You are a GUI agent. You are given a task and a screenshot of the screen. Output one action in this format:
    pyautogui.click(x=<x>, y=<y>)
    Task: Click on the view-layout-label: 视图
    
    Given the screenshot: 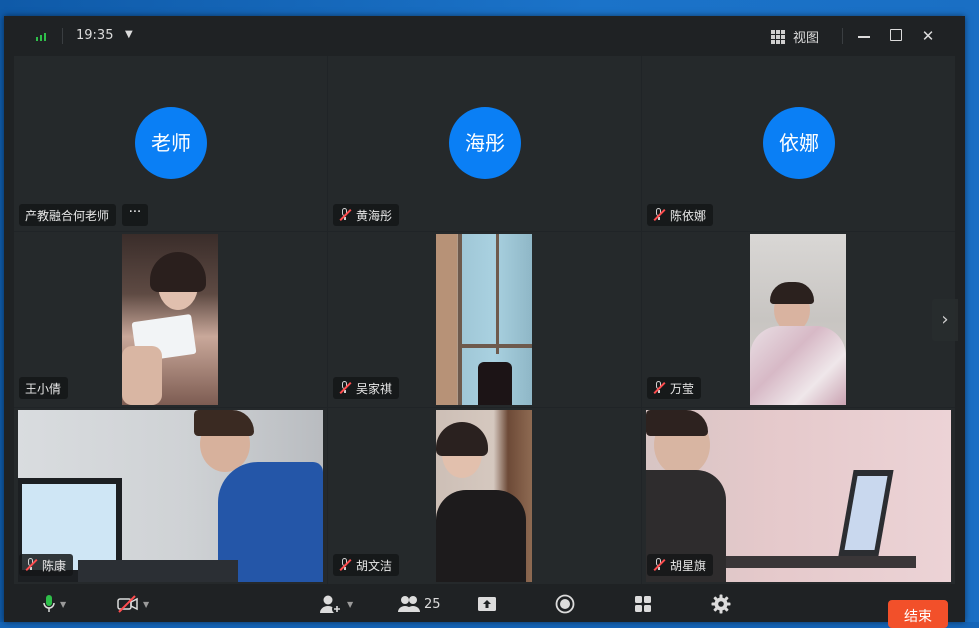 What is the action you would take?
    pyautogui.click(x=806, y=38)
    